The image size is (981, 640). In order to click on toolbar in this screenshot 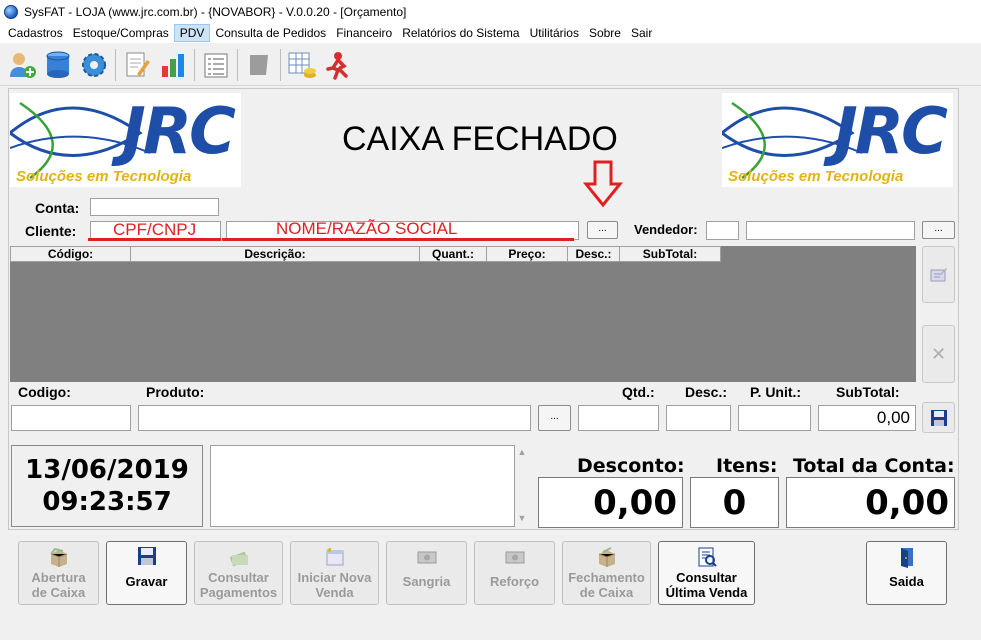, I will do `click(490, 65)`.